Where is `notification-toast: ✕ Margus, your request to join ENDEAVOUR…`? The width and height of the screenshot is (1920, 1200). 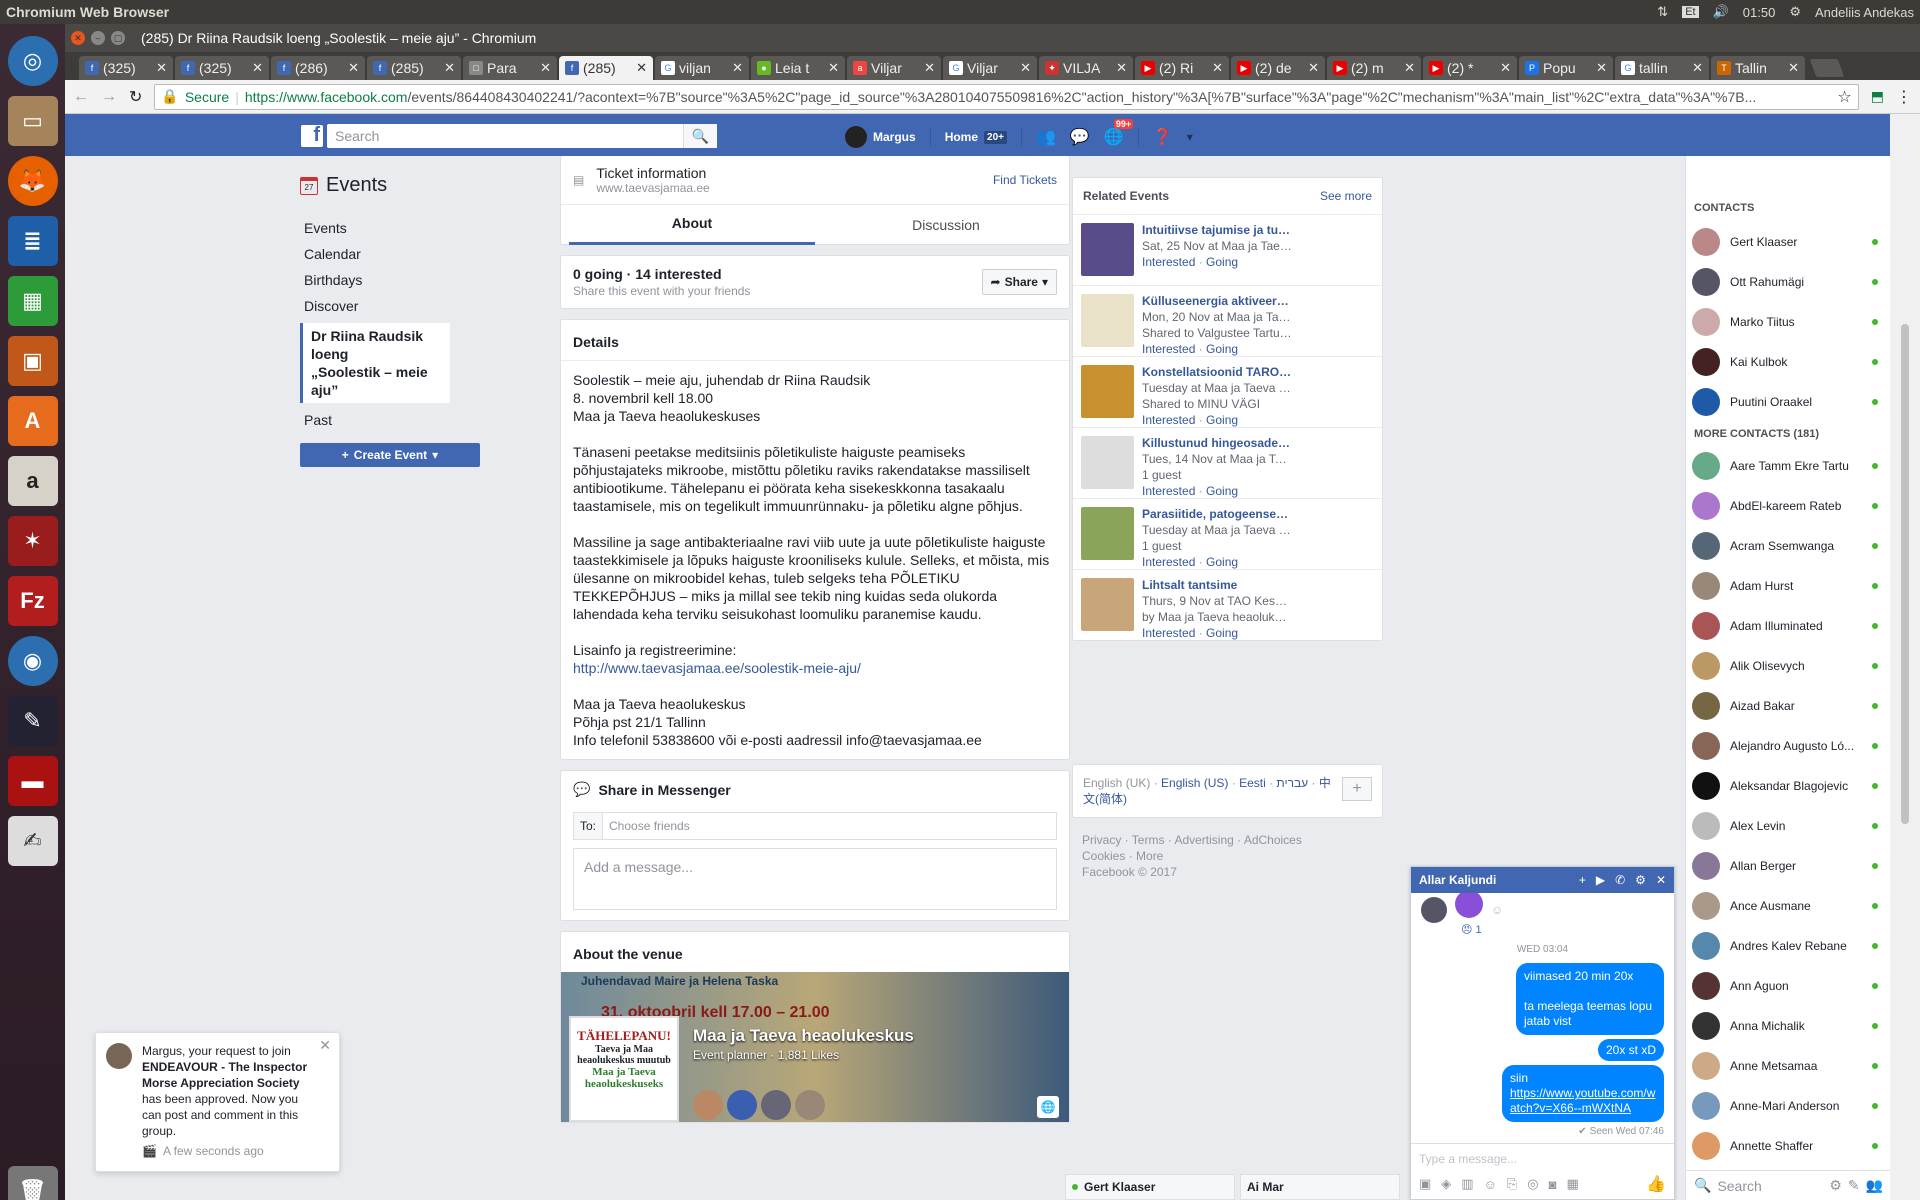
notification-toast: ✕ Margus, your request to join ENDEAVOUR… is located at coordinates (217, 1102).